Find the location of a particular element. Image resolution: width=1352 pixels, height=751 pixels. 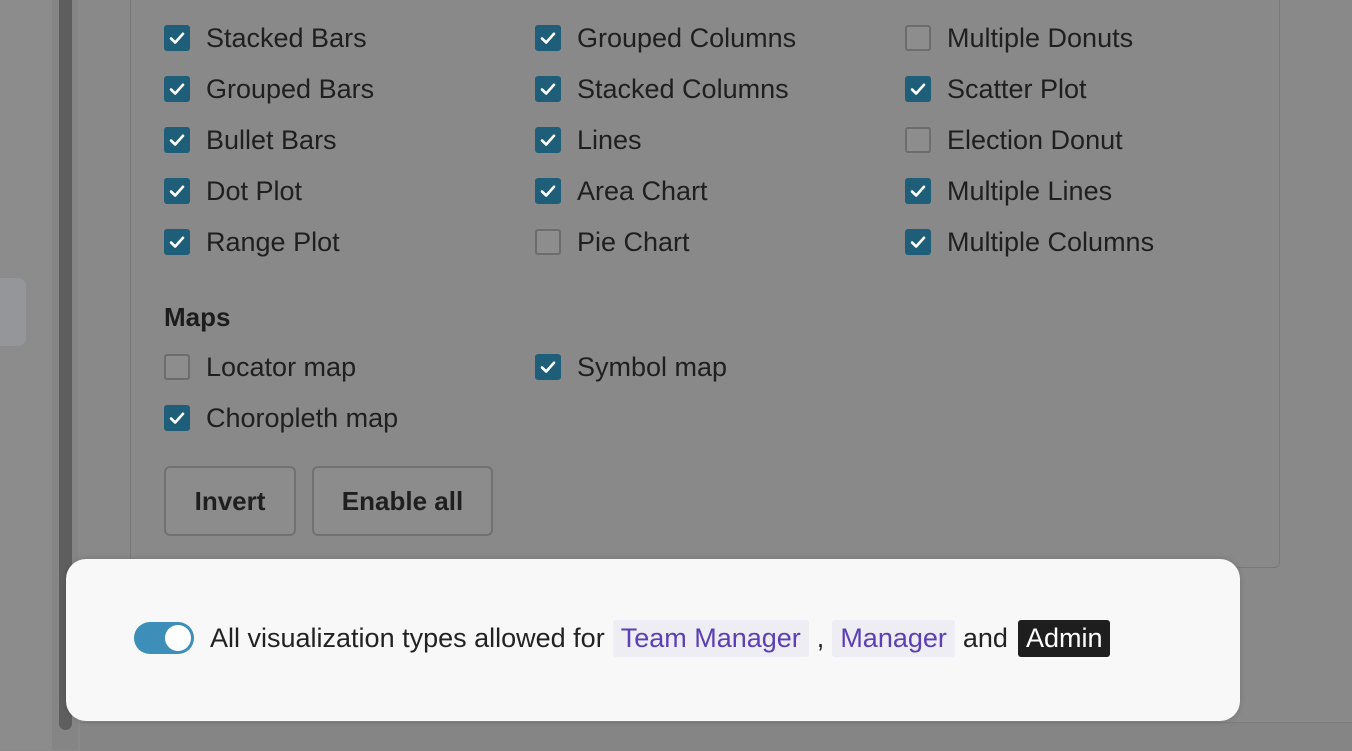

checkbox-label: Stacked Bars is located at coordinates (286, 37).